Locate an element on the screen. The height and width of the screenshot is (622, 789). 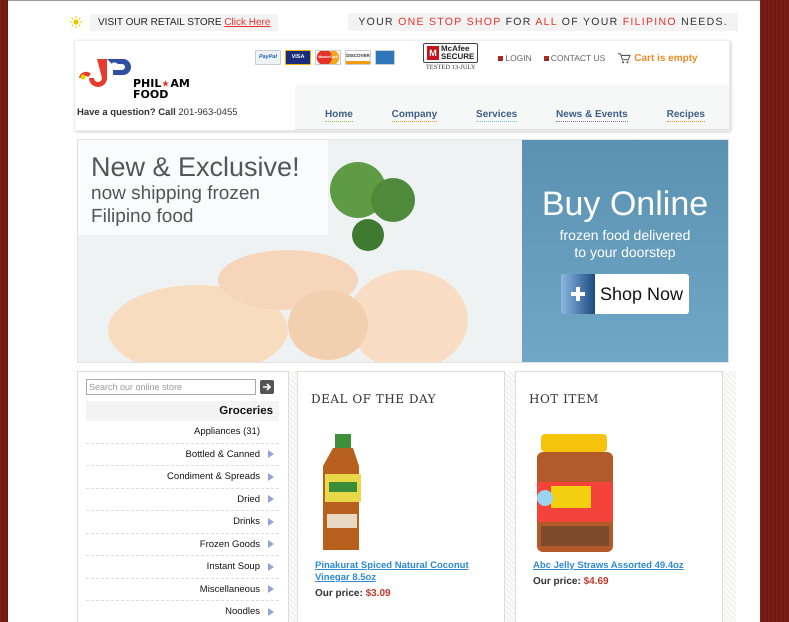
nav-link: Company is located at coordinates (415, 115).